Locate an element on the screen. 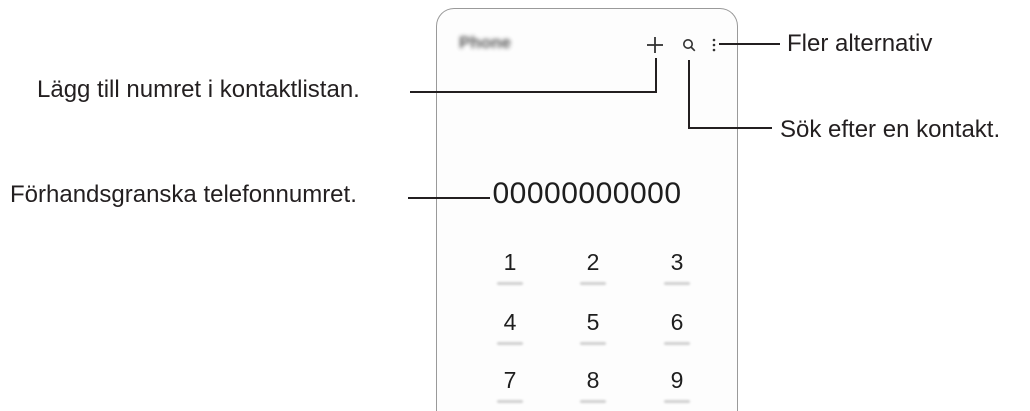 Image resolution: width=1030 pixels, height=411 pixels. key-9: 9 is located at coordinates (677, 385).